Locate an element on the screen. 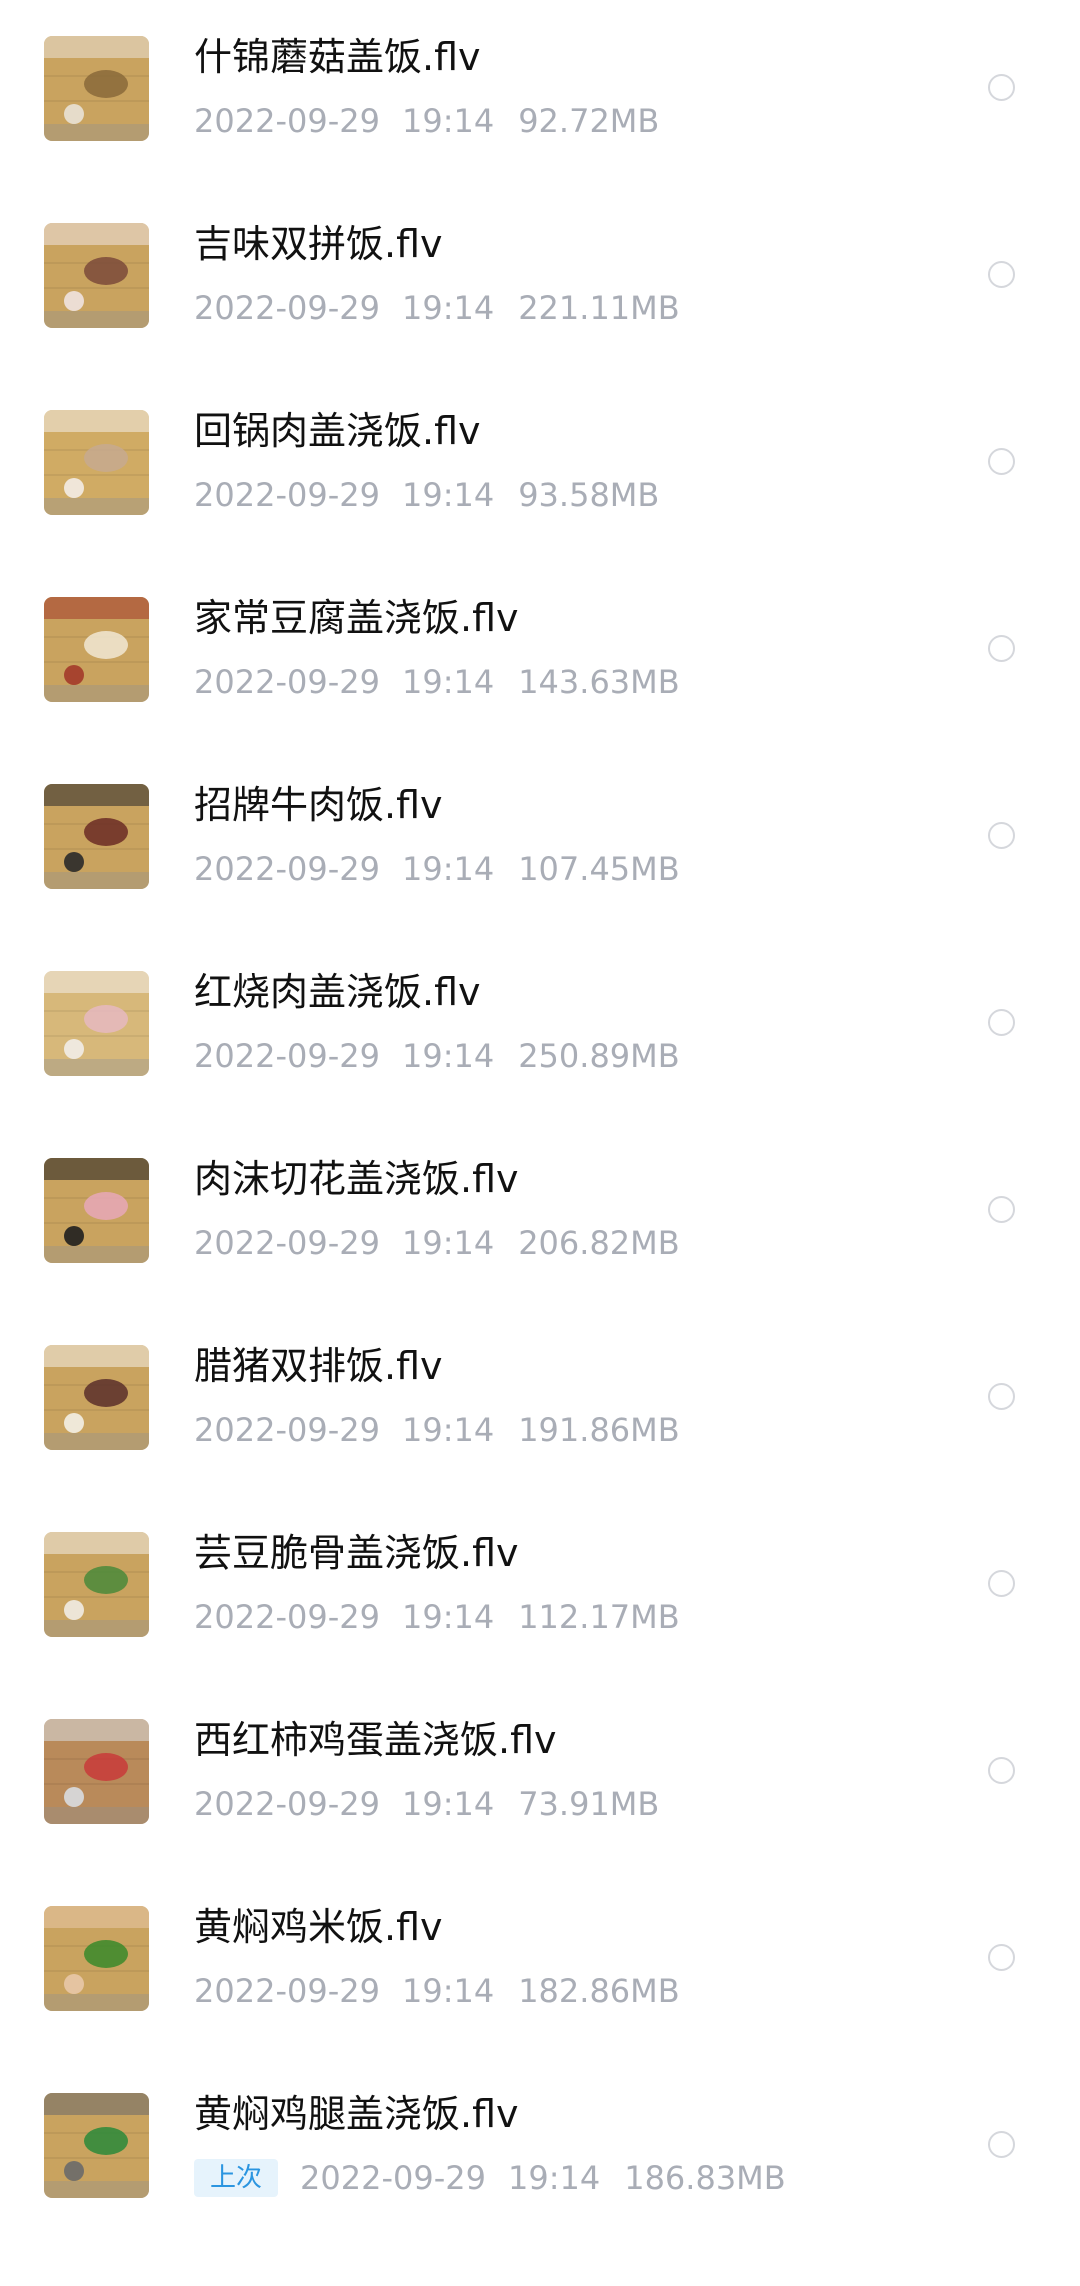 Image resolution: width=1080 pixels, height=2286 pixels. file-name: 黄焖鸡腿盖浇饭.flv is located at coordinates (356, 2114).